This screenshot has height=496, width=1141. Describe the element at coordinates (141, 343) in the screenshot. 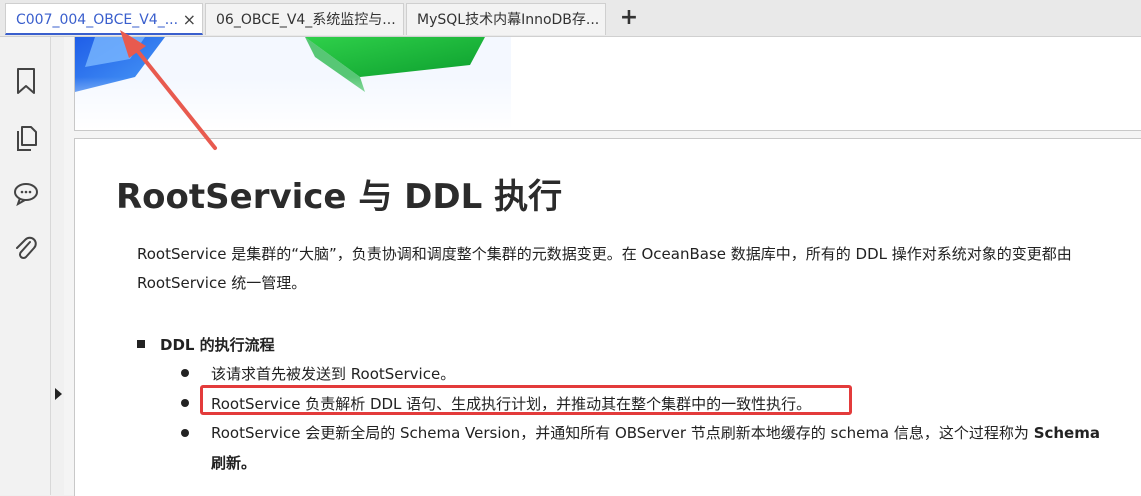

I see `square-bullet-icon` at that location.